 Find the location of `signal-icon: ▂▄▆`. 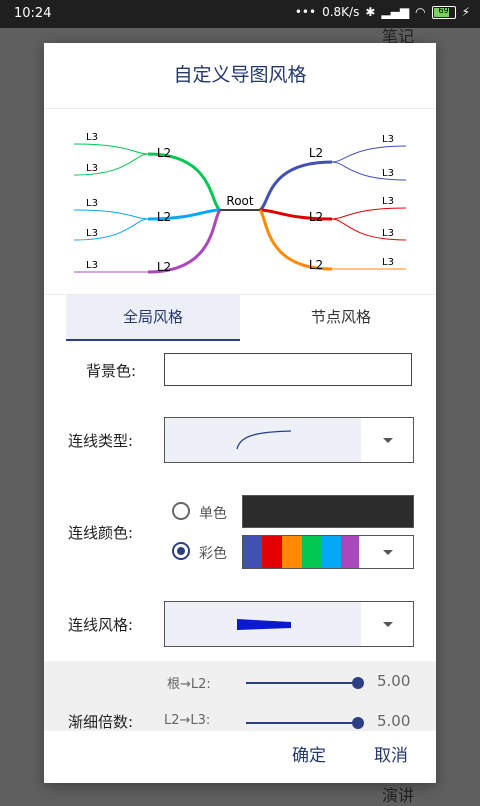

signal-icon: ▂▄▆ is located at coordinates (395, 12).